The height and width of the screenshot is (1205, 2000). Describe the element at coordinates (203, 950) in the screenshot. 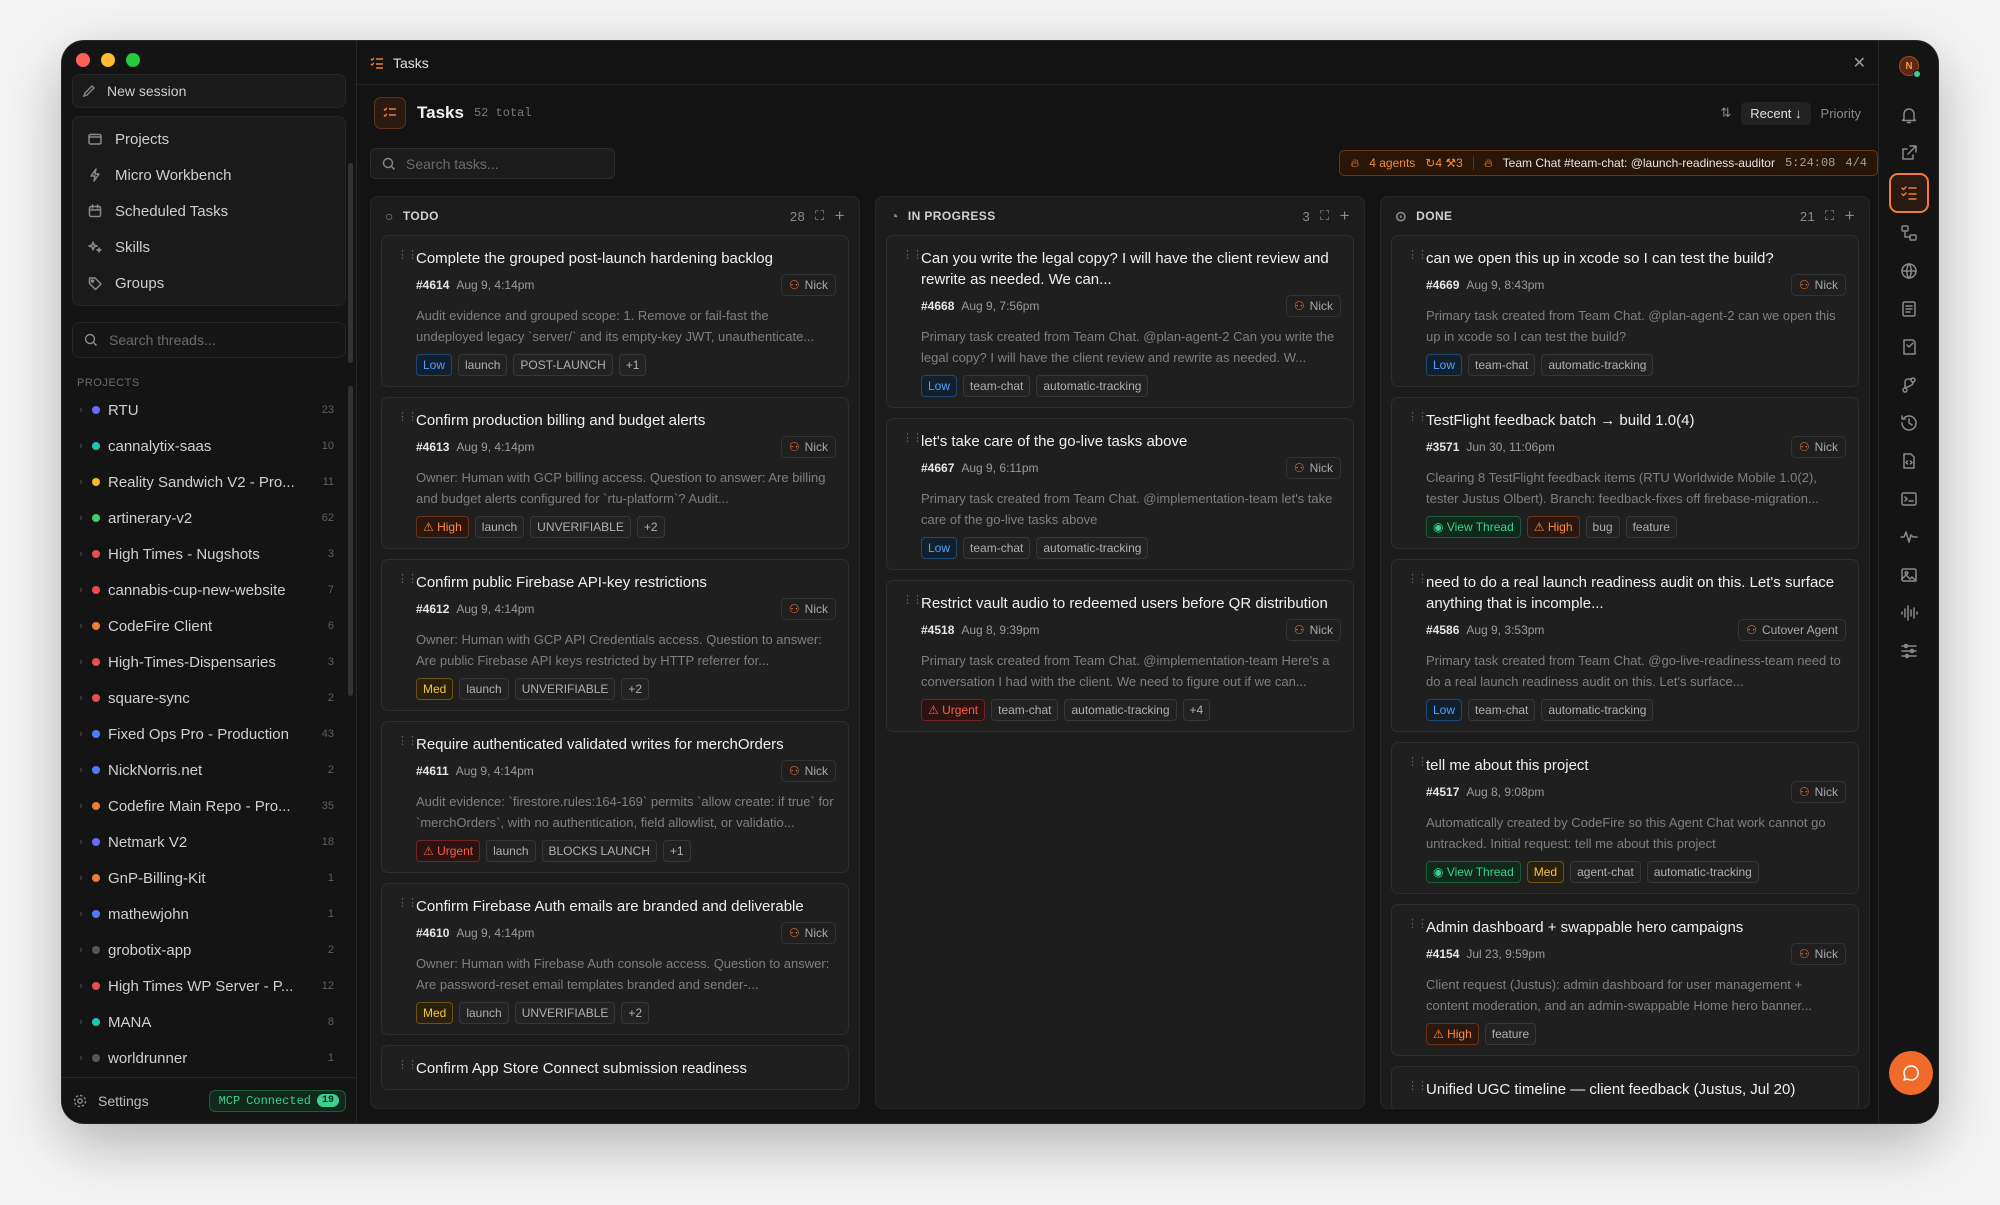

I see `project-item: › grobotix-app 2` at that location.